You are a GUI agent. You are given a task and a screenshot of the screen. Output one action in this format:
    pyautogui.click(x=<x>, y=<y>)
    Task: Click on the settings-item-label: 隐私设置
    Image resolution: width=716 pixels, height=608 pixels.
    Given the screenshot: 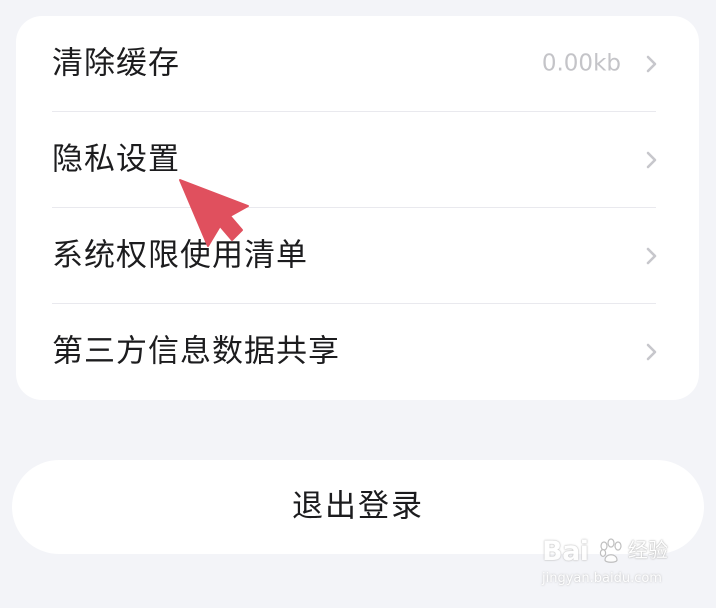 What is the action you would take?
    pyautogui.click(x=116, y=159)
    